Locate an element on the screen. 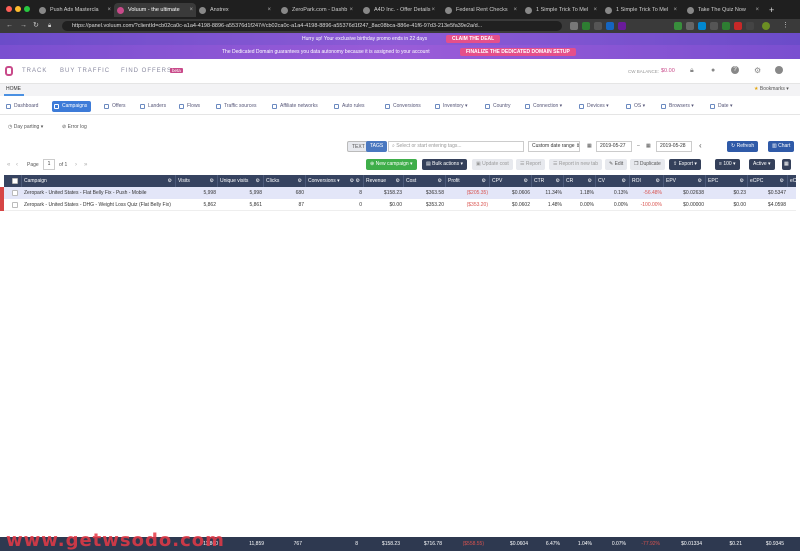 The image size is (800, 554). tab-affiliate-networks: Affiliate networks is located at coordinates (296, 106).